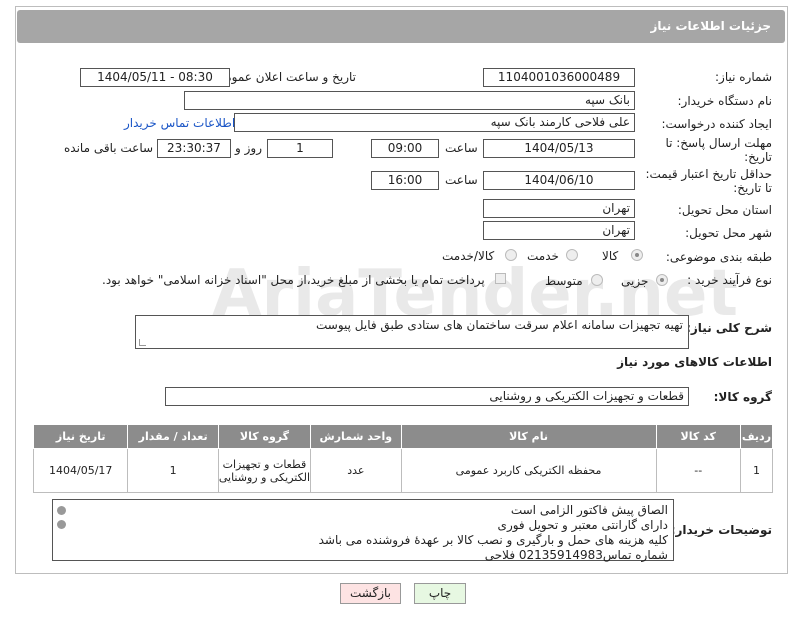 Image resolution: width=788 pixels, height=619 pixels. Describe the element at coordinates (264, 470) in the screenshot. I see `cell-goods-group: قطعات و تجهیزات الکتریکی و روشنایی` at that location.